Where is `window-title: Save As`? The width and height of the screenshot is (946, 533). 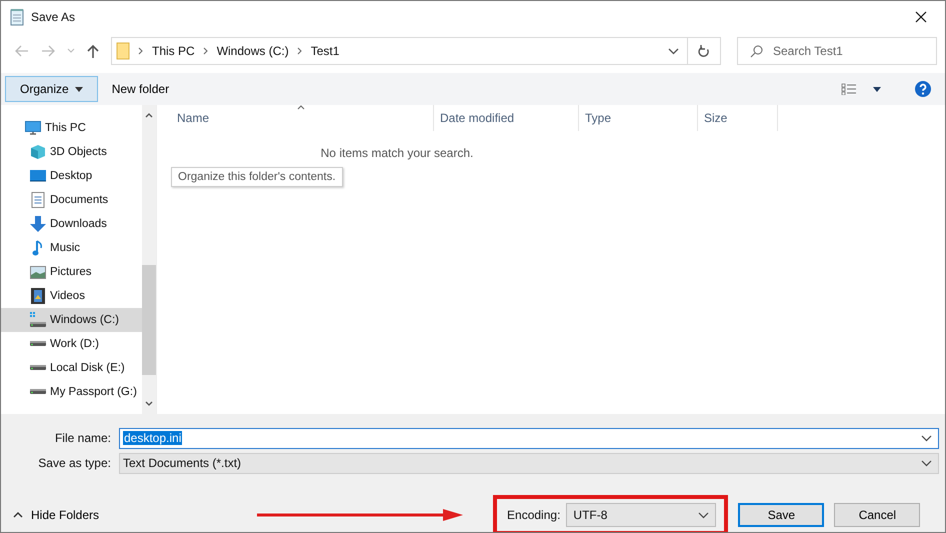
window-title: Save As is located at coordinates (53, 17).